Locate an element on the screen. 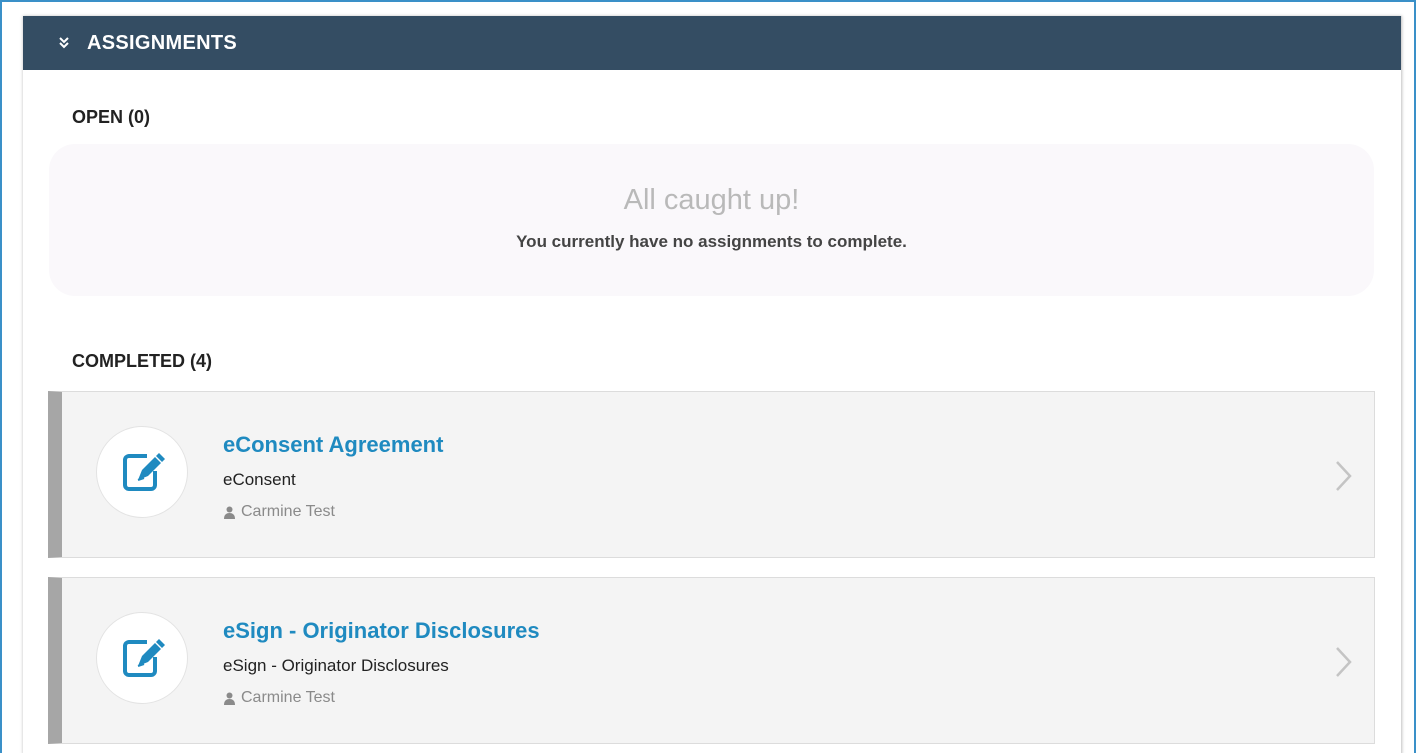 This screenshot has width=1416, height=753. assignment-type: eSign - Originator Disclosures is located at coordinates (336, 665).